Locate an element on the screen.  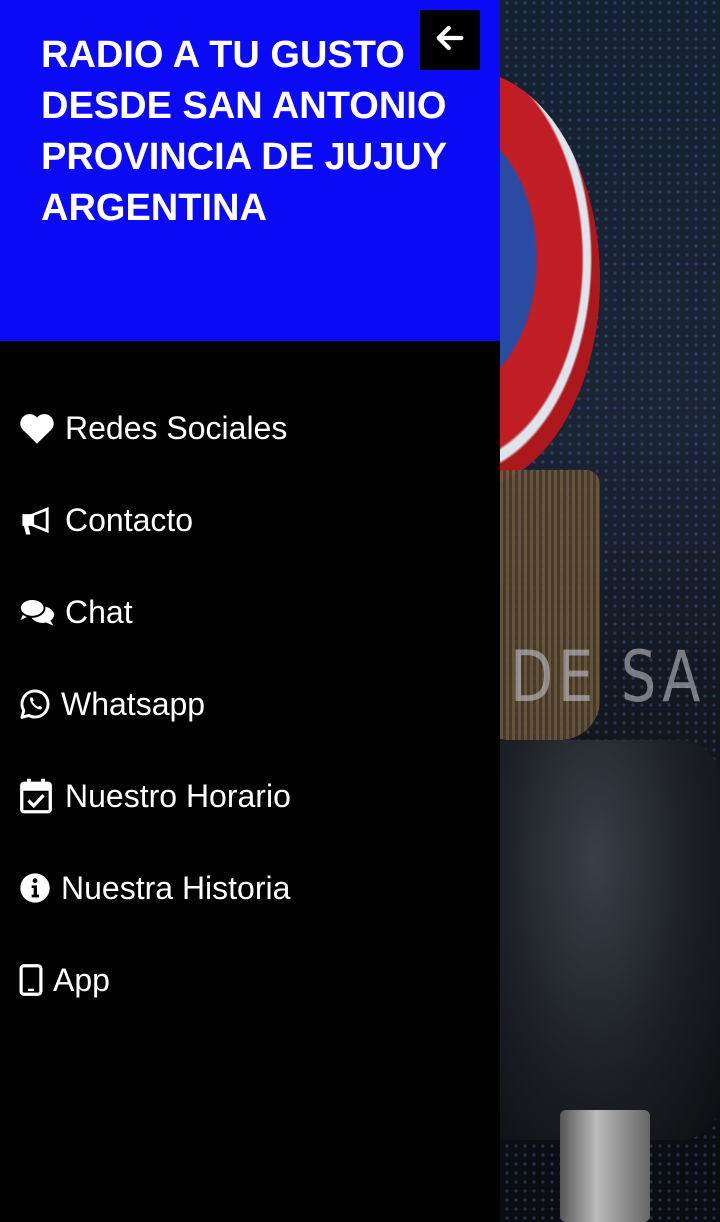
microphone-stem-image is located at coordinates (605, 1166).